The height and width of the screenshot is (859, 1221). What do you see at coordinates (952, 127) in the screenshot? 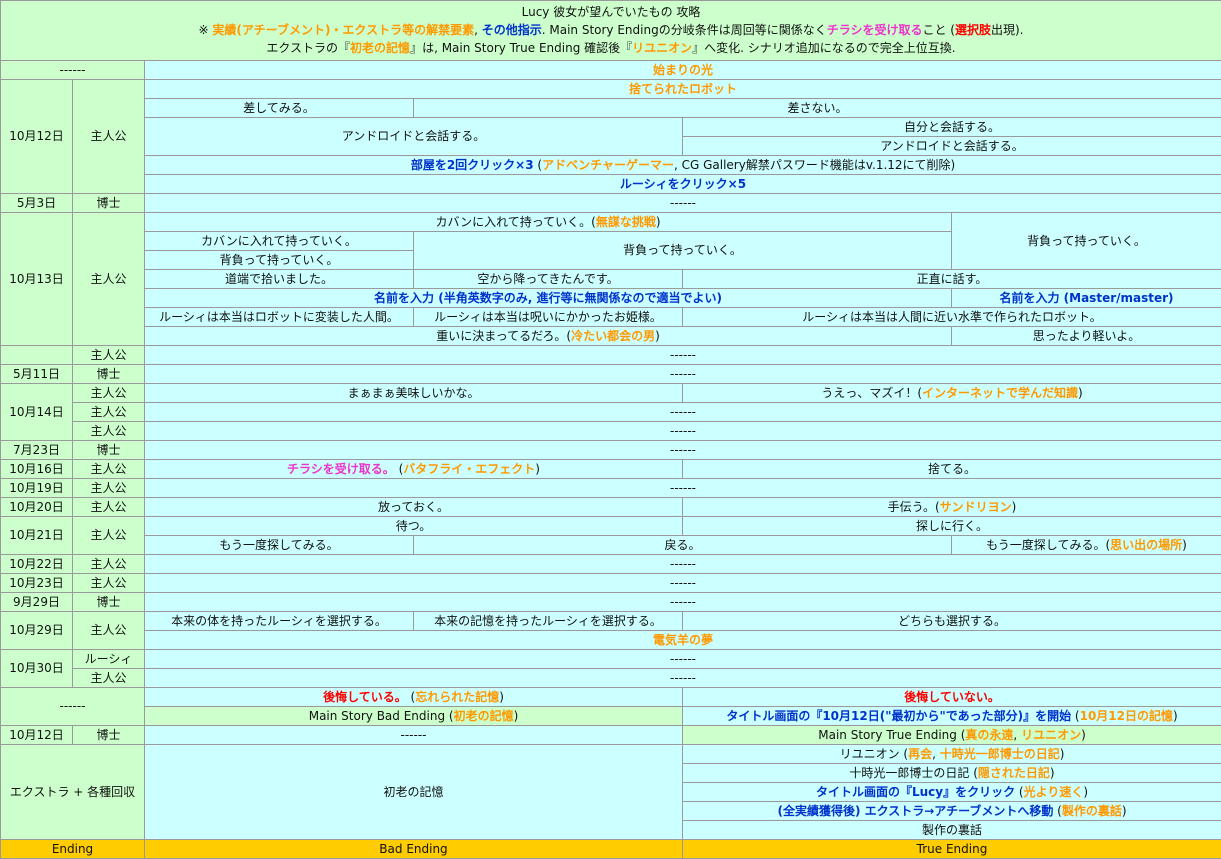
I see `choice-cell: 自分と会話する。` at bounding box center [952, 127].